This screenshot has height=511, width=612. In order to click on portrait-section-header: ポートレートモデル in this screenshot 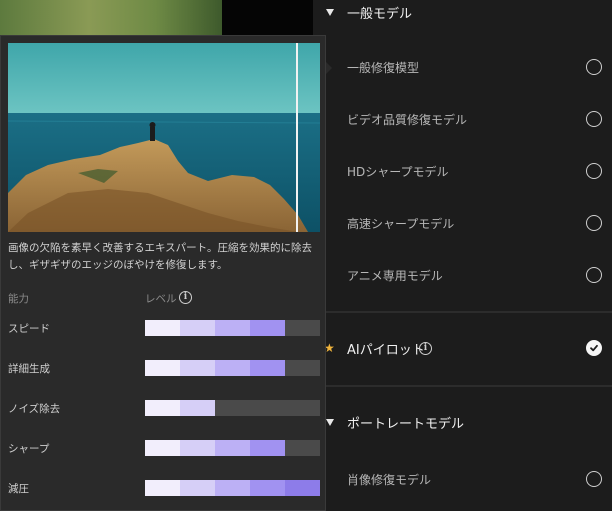, I will do `click(462, 422)`.